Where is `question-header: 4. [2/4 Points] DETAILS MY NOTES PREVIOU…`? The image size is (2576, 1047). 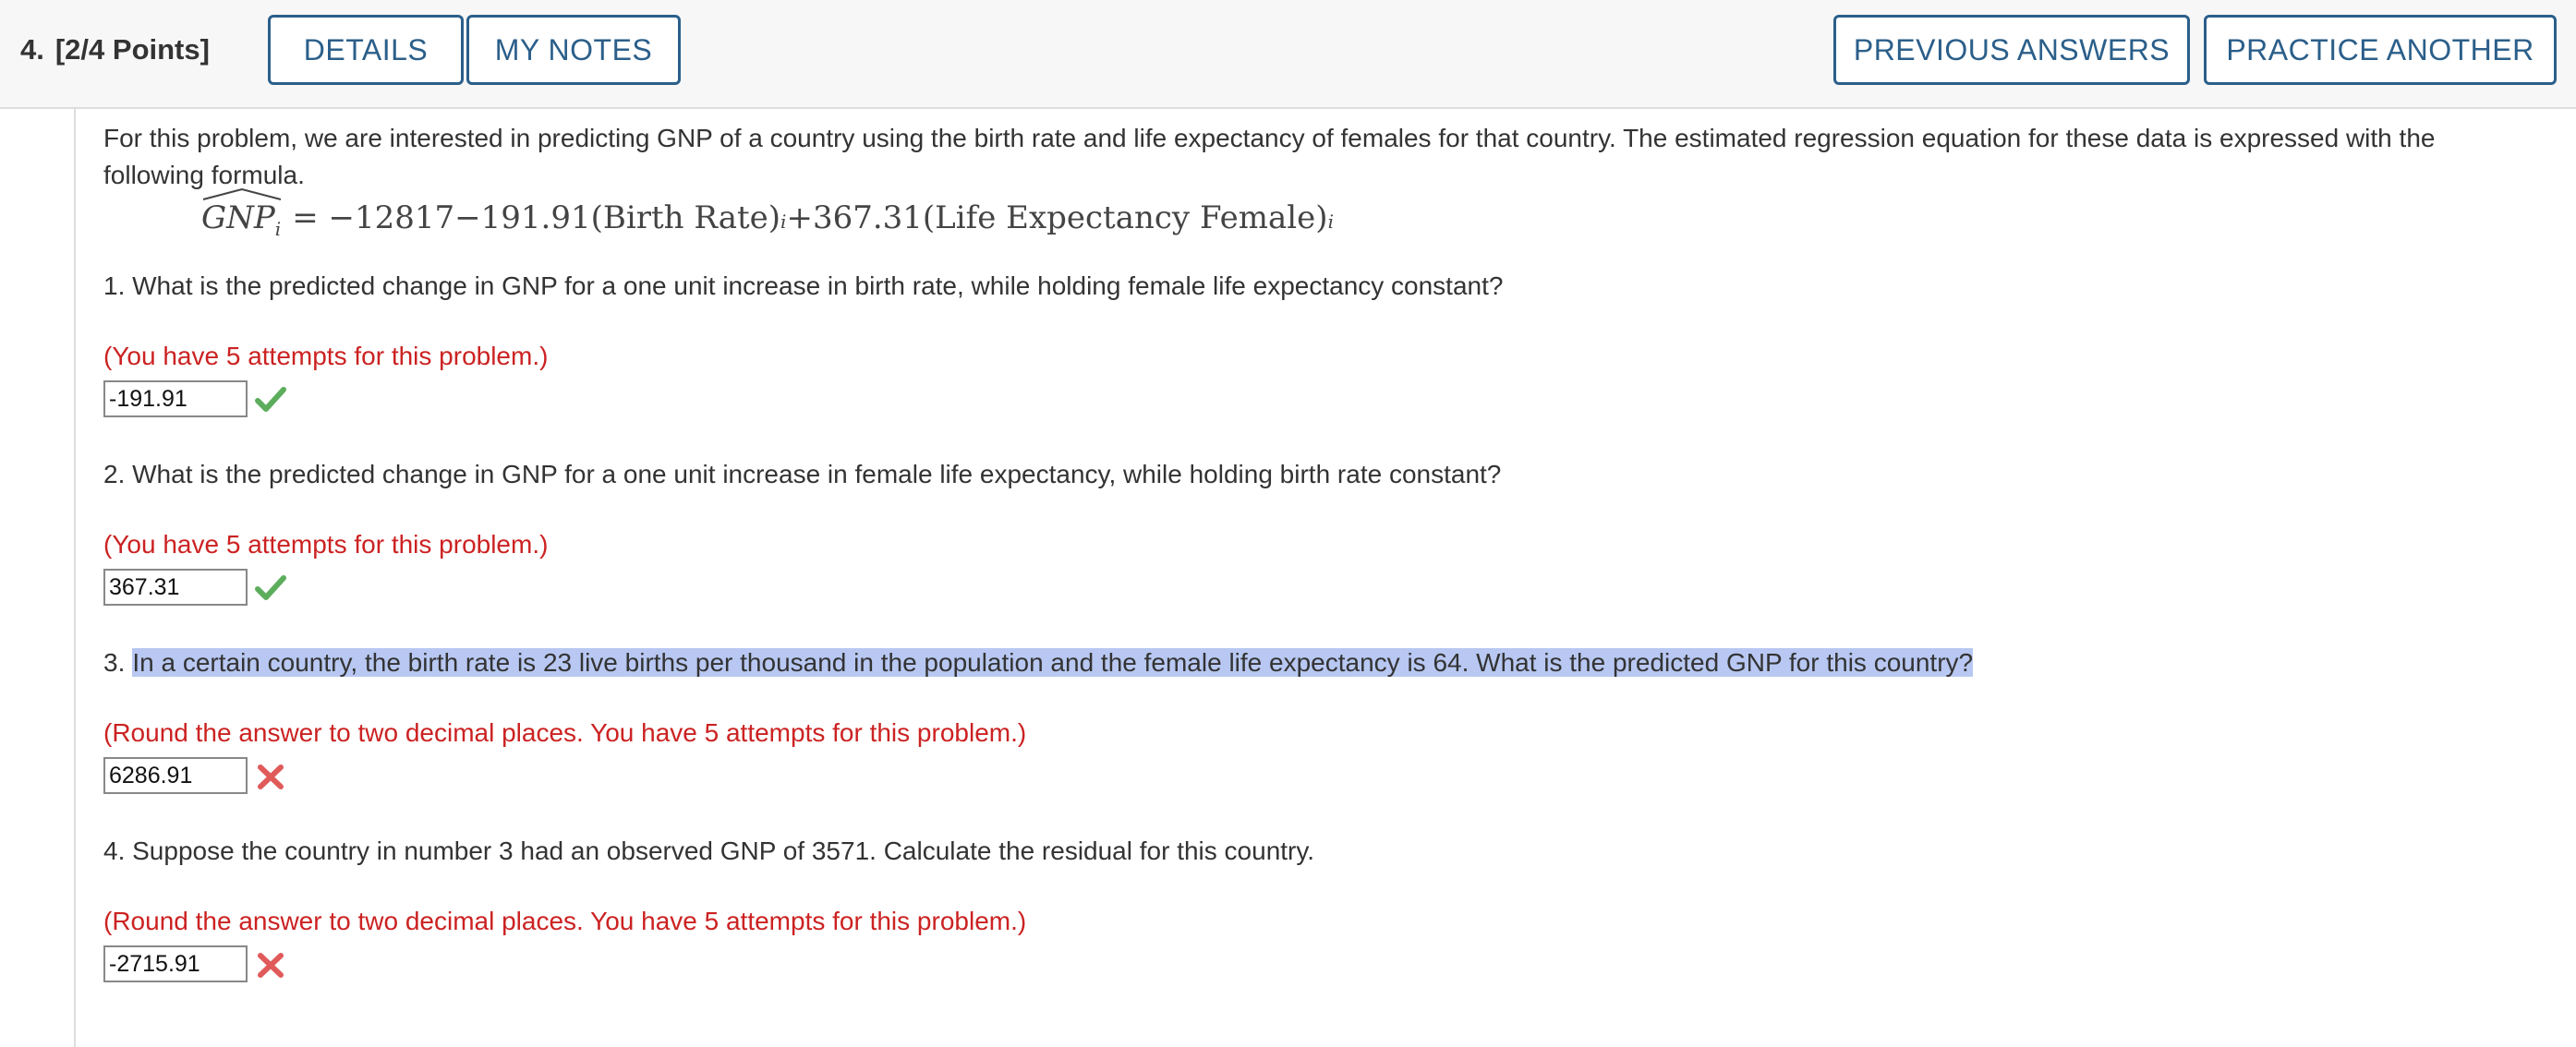
question-header: 4. [2/4 Points] DETAILS MY NOTES PREVIOU… is located at coordinates (1288, 54).